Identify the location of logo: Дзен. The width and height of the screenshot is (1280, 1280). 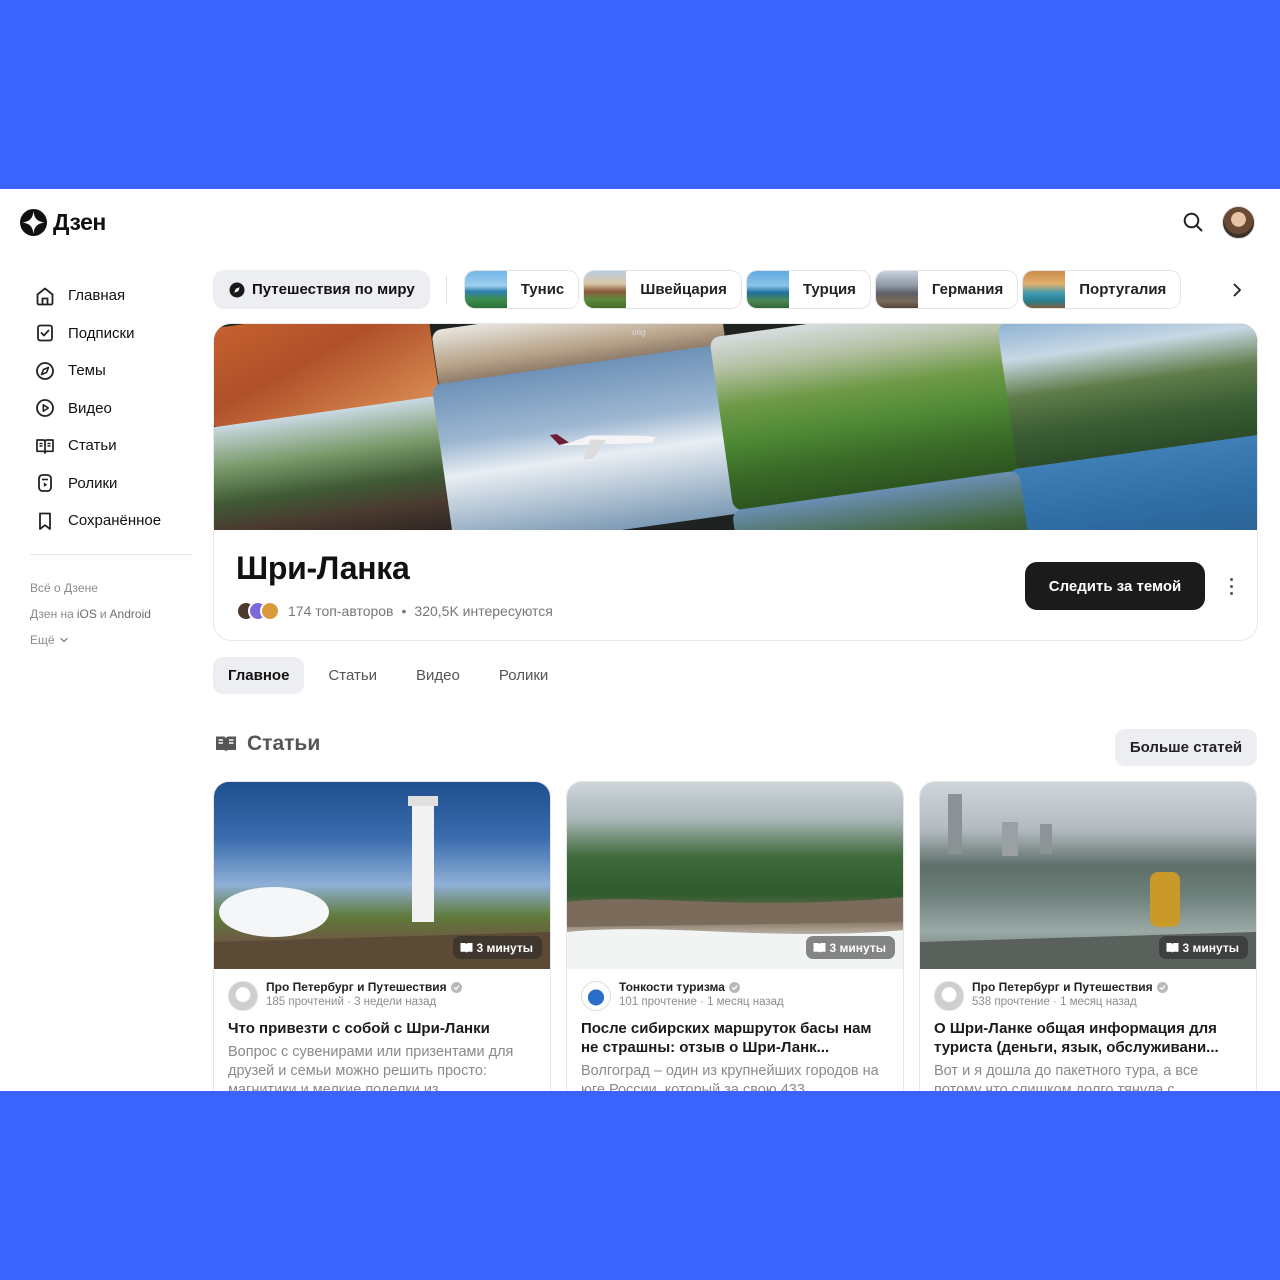
(63, 222).